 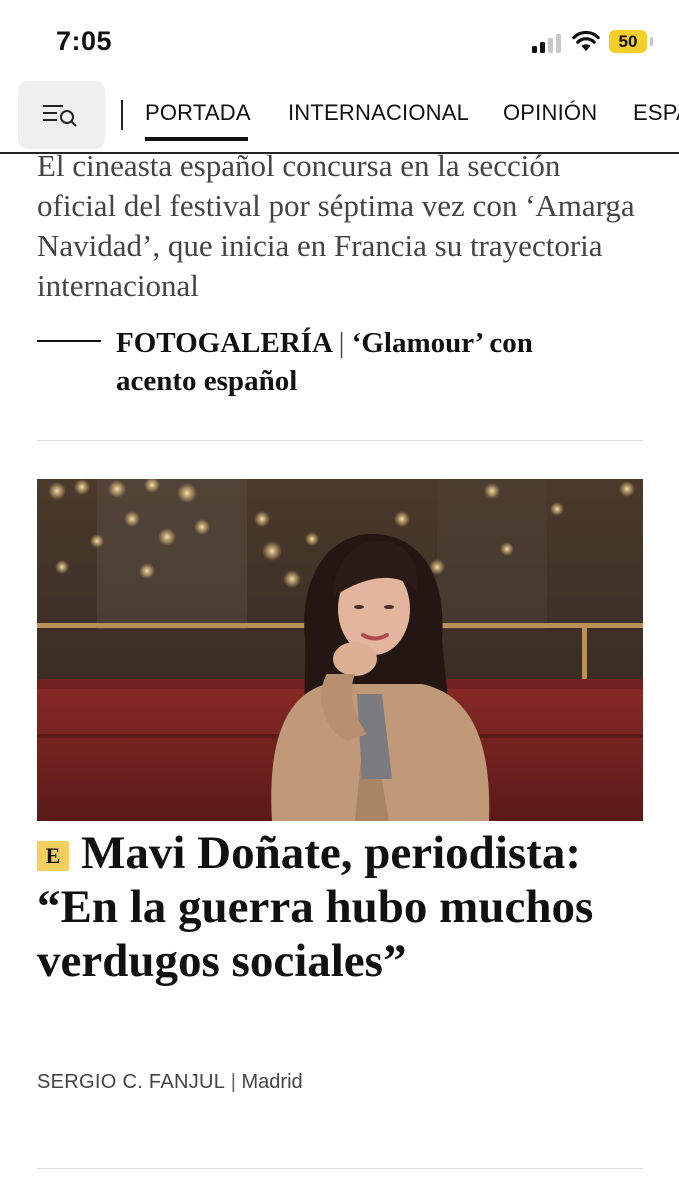 I want to click on cellular-signal-icon, so click(x=548, y=43).